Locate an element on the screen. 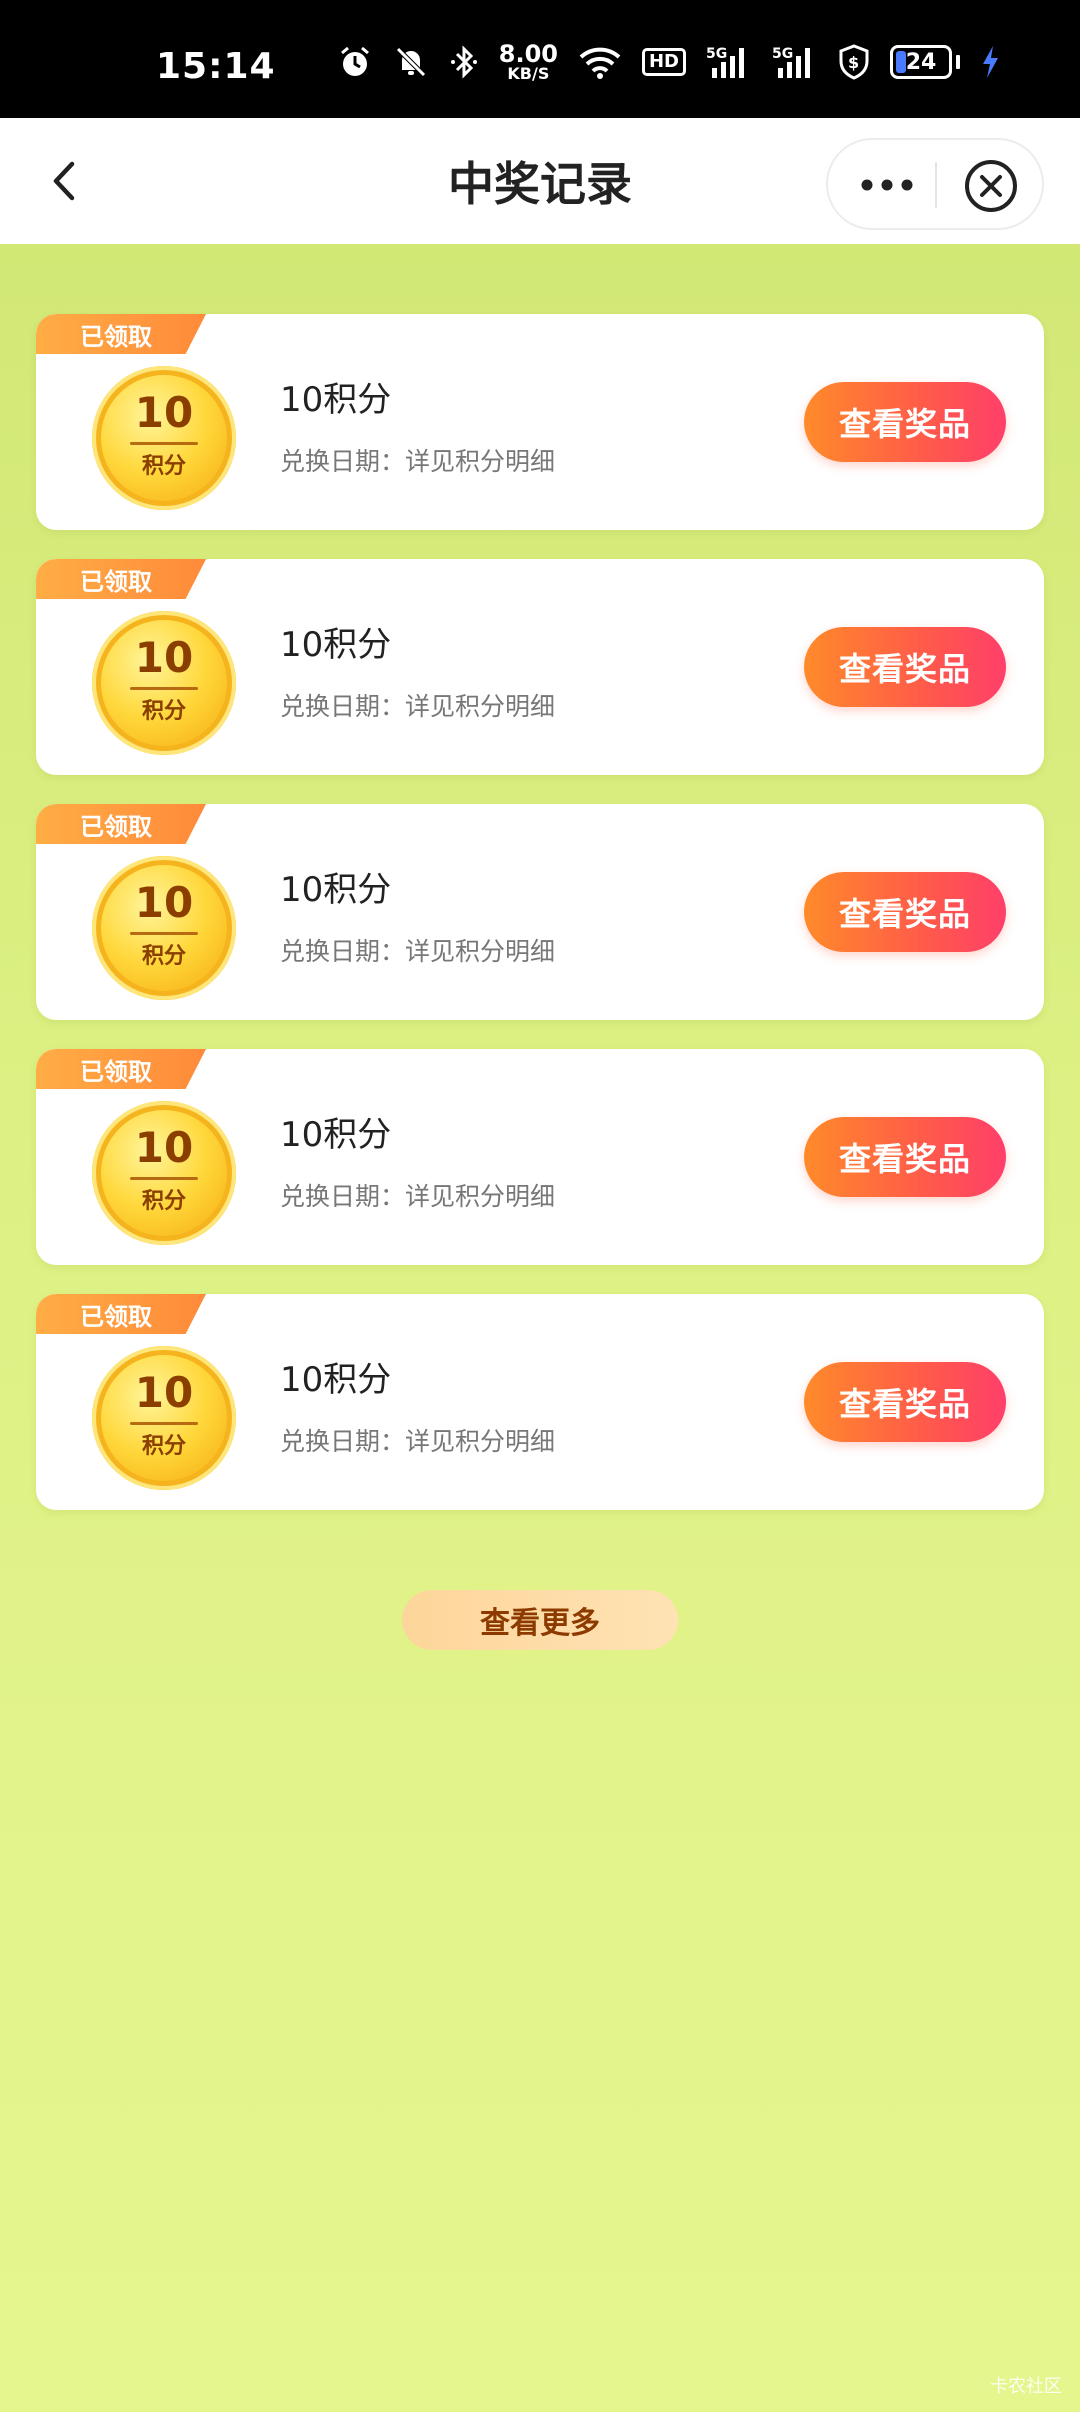 The height and width of the screenshot is (2412, 1080). shield-icon: $ is located at coordinates (854, 62).